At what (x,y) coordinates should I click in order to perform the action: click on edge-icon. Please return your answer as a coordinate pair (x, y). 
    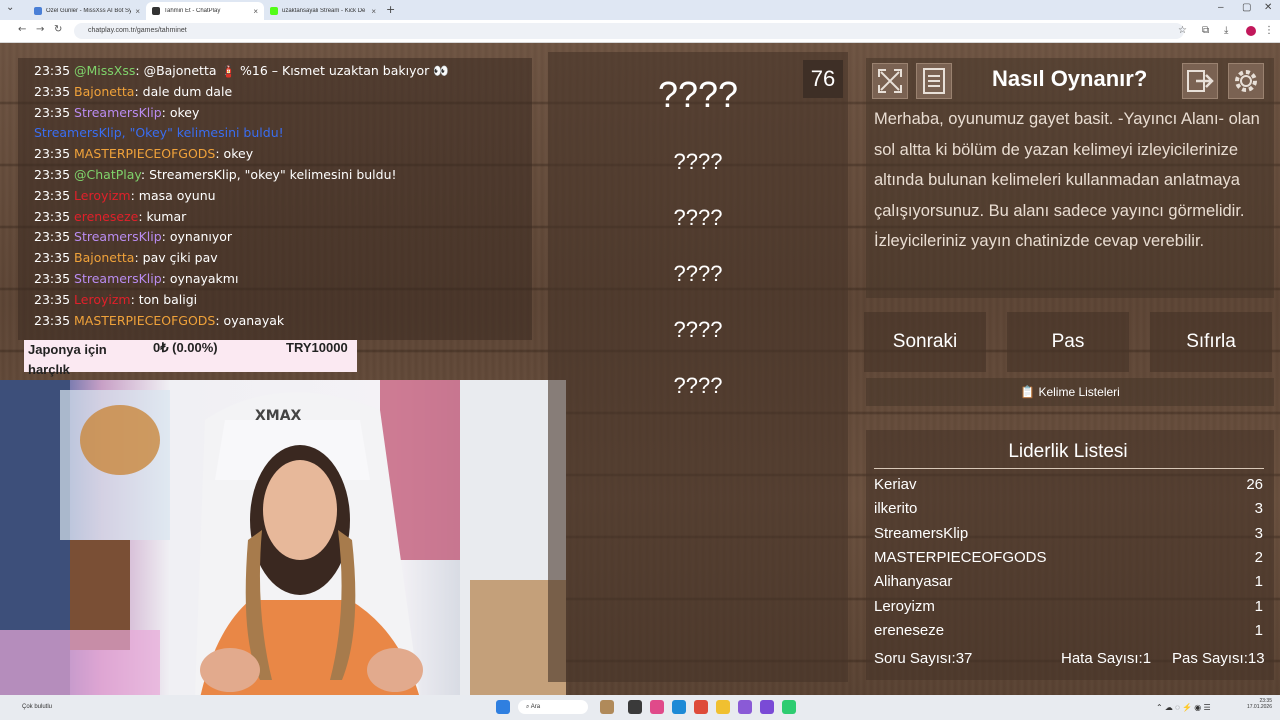
    Looking at the image, I should click on (679, 707).